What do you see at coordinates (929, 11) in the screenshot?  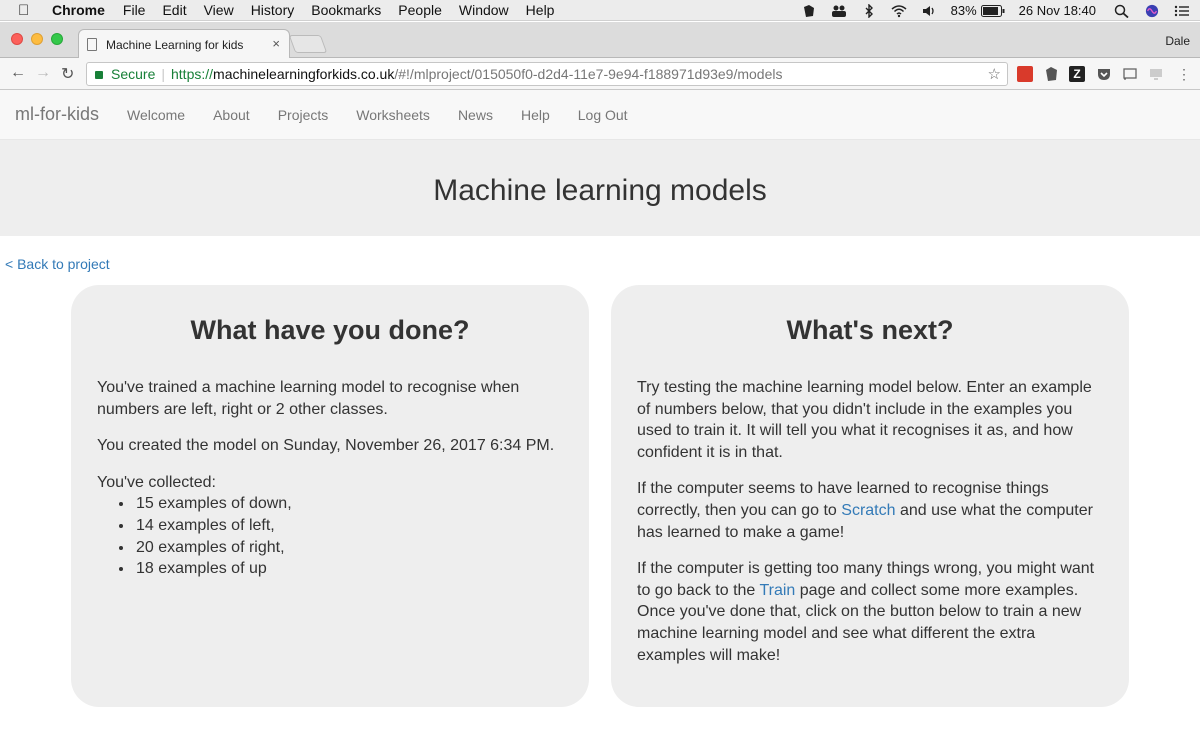 I see `volume-icon` at bounding box center [929, 11].